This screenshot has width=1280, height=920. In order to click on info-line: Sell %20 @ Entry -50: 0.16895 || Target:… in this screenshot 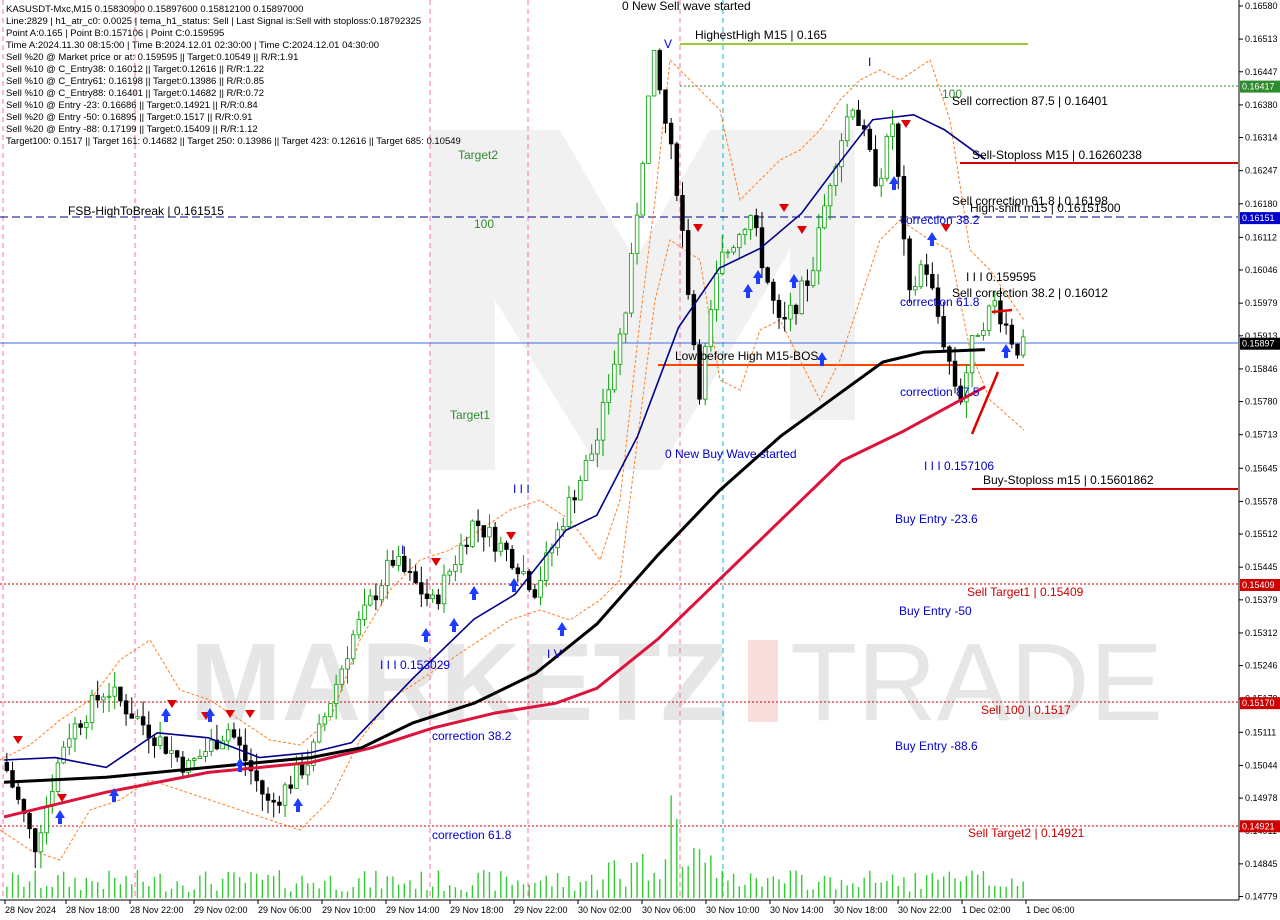, I will do `click(129, 117)`.